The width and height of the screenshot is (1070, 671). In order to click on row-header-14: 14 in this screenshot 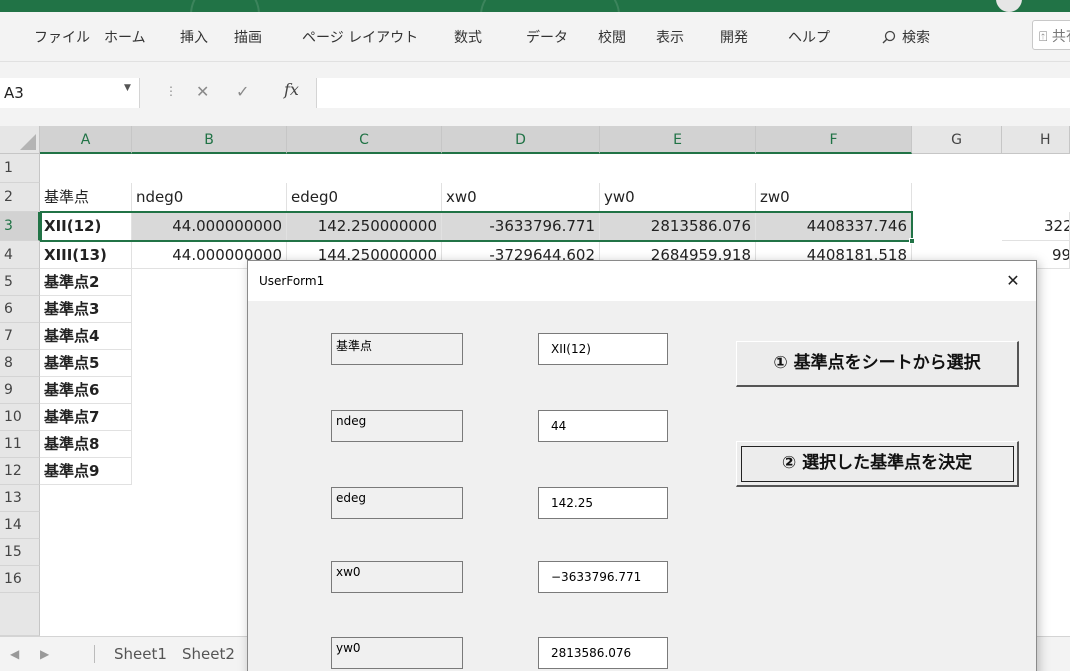, I will do `click(20, 525)`.